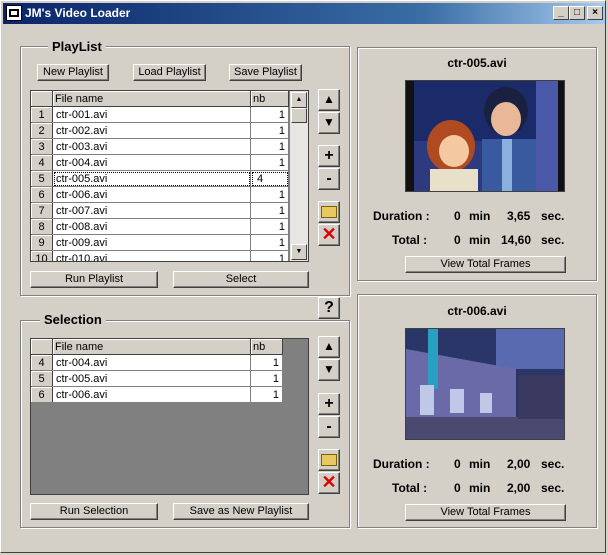 The image size is (608, 555). Describe the element at coordinates (42, 242) in the screenshot. I see `row-index: 9` at that location.